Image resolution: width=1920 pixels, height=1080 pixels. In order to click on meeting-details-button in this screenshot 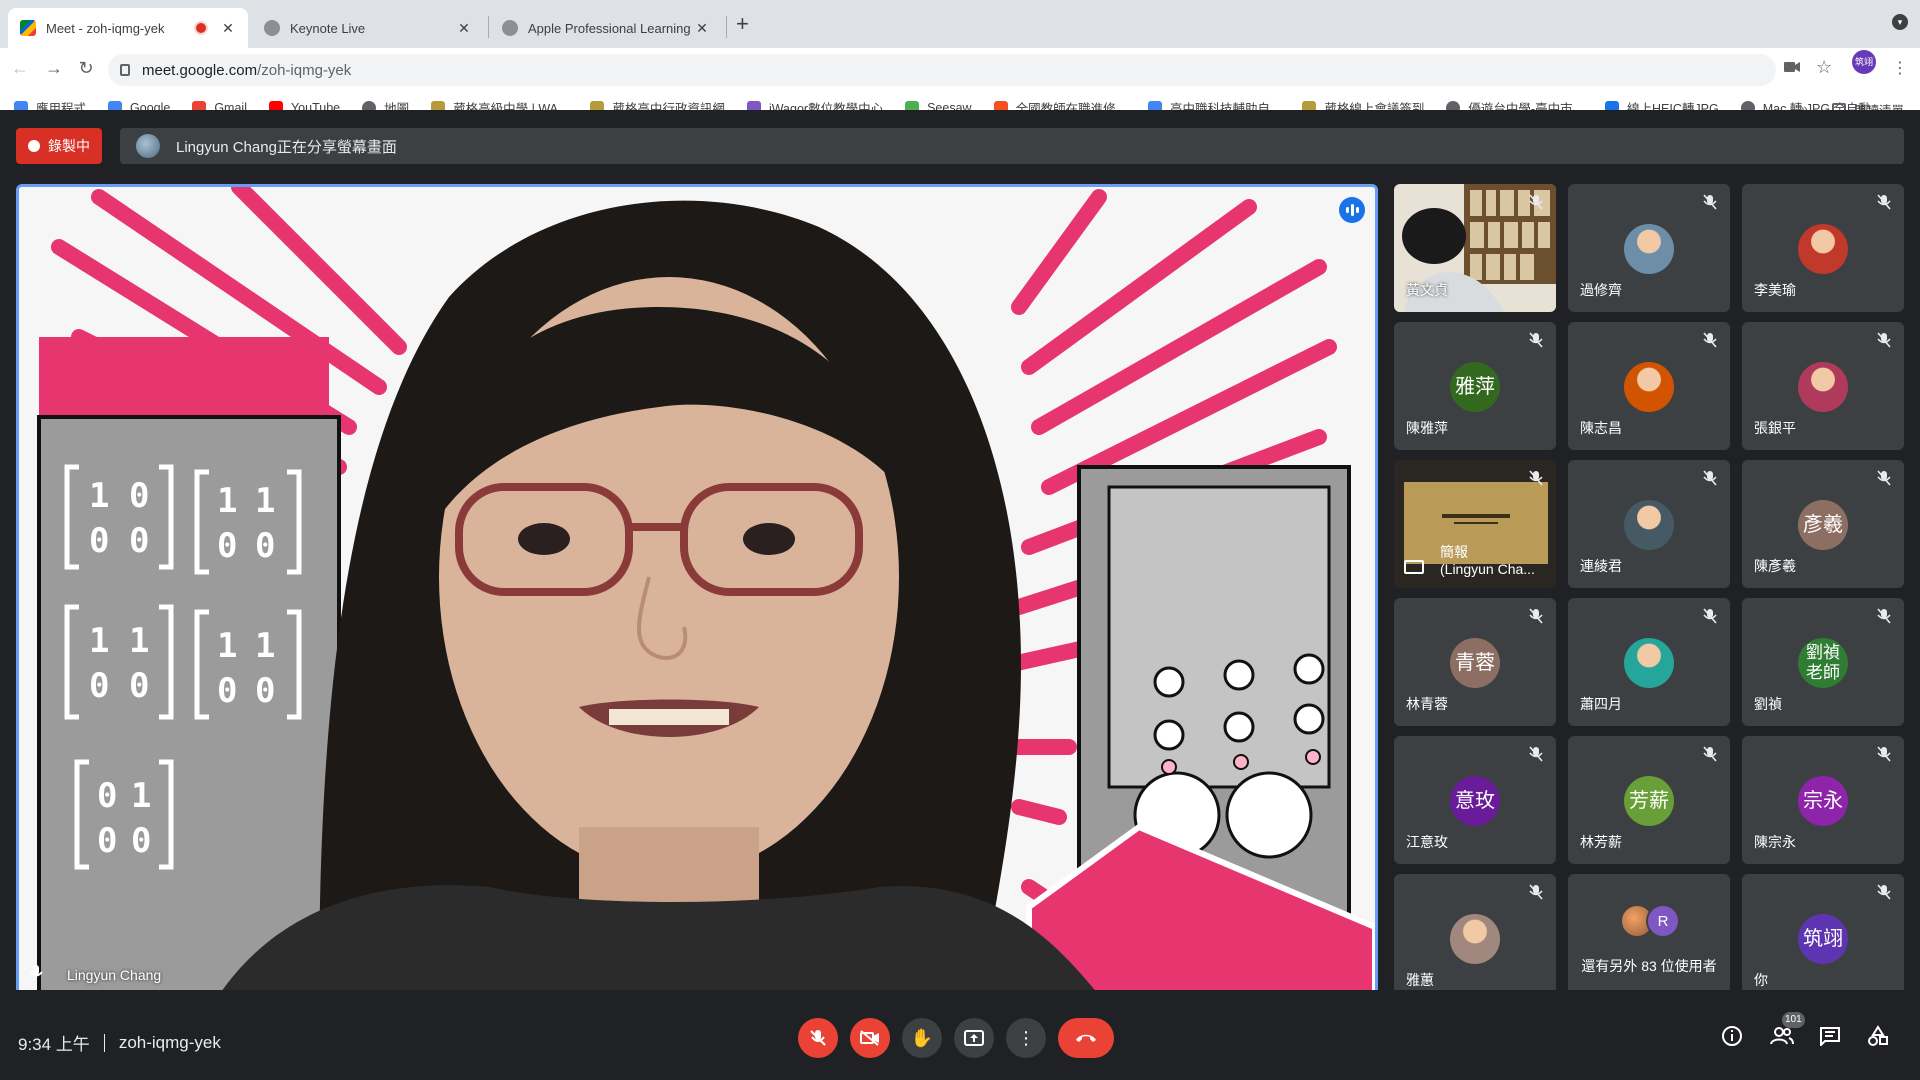, I will do `click(1732, 1036)`.